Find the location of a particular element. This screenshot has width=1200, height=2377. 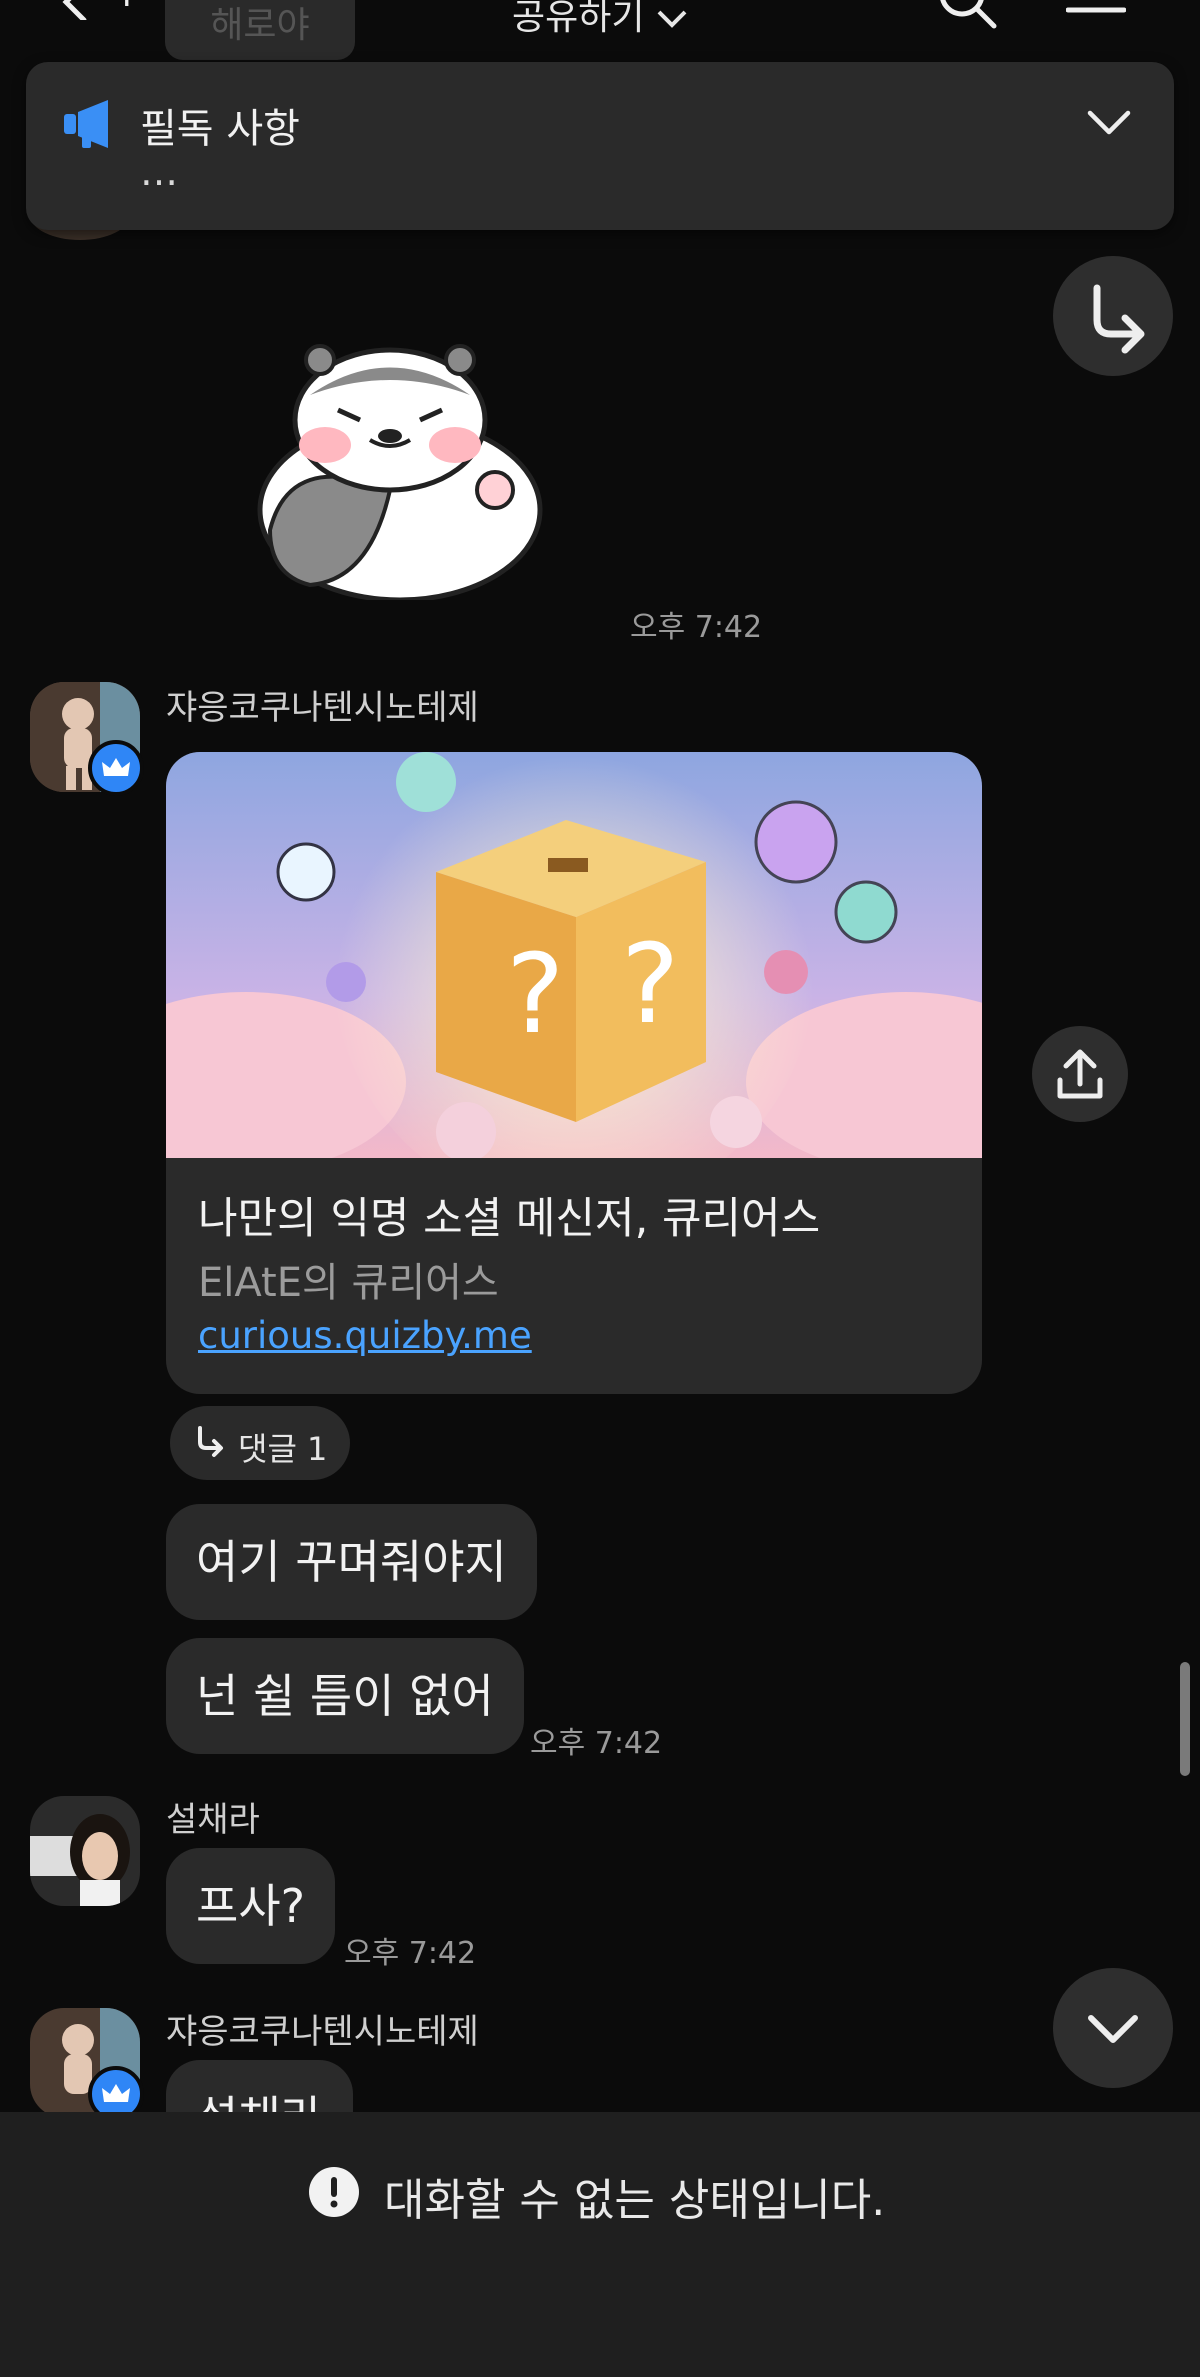

avatar-image is located at coordinates (85, 1851).